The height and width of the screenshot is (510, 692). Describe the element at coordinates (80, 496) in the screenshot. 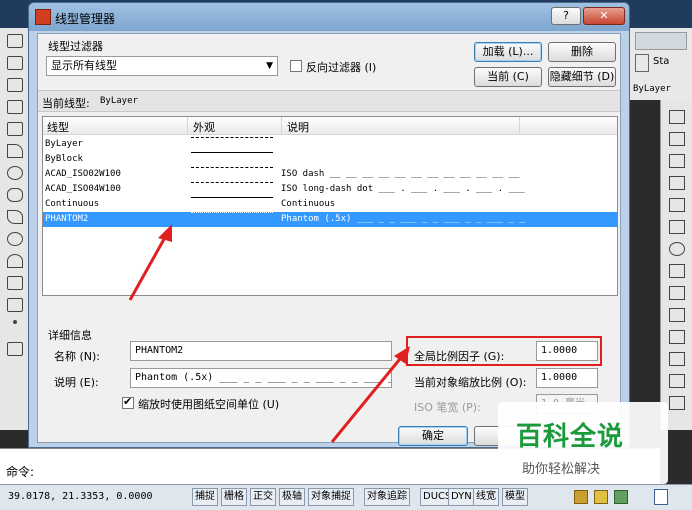

I see `coordinate-readout: 39.0178, 21.3353, 0.0000` at that location.